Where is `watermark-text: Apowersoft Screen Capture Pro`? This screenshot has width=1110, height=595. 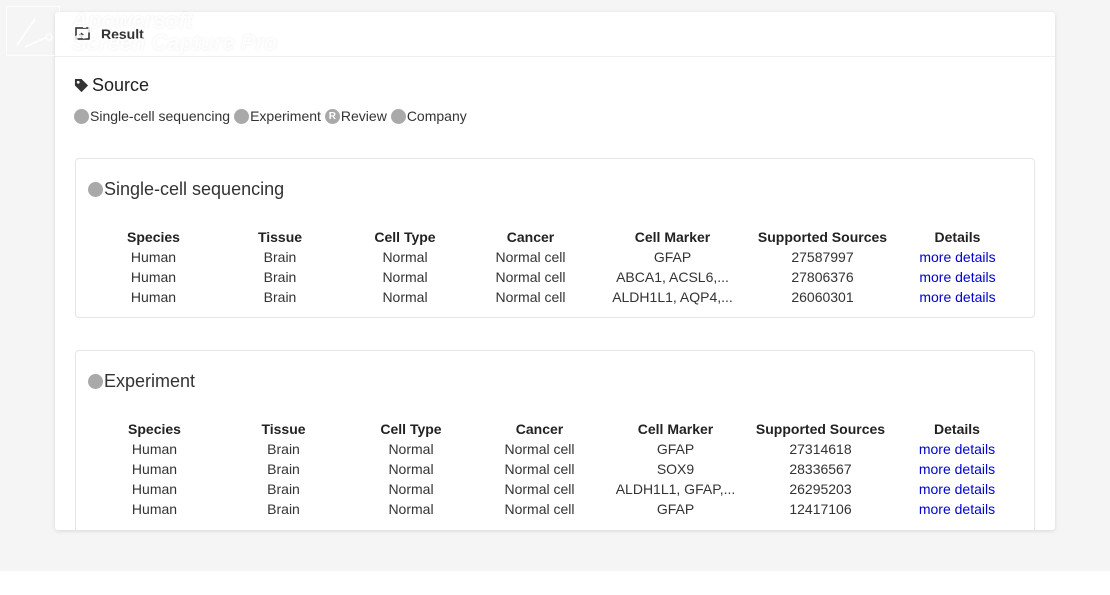 watermark-text: Apowersoft Screen Capture Pro is located at coordinates (174, 32).